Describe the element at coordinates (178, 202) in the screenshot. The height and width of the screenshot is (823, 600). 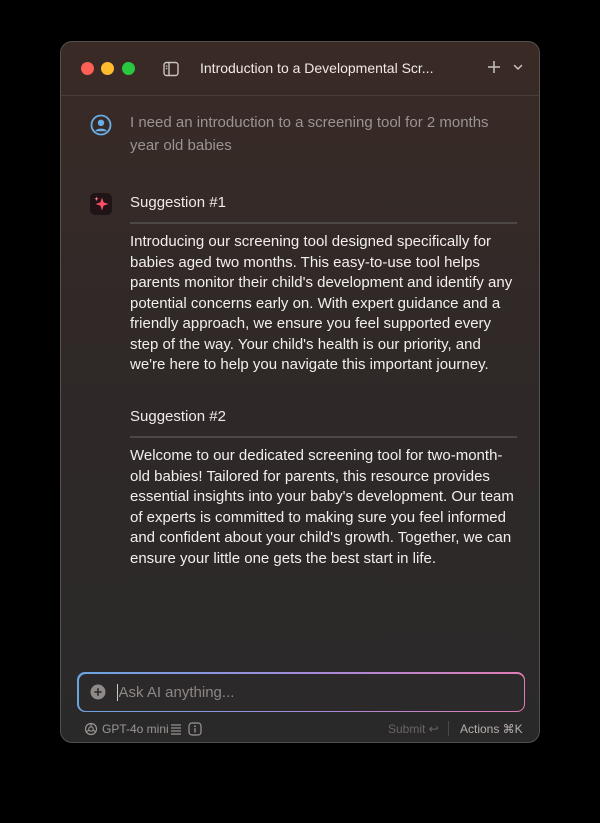
I see `suggestion-1-heading: Suggestion #1` at that location.